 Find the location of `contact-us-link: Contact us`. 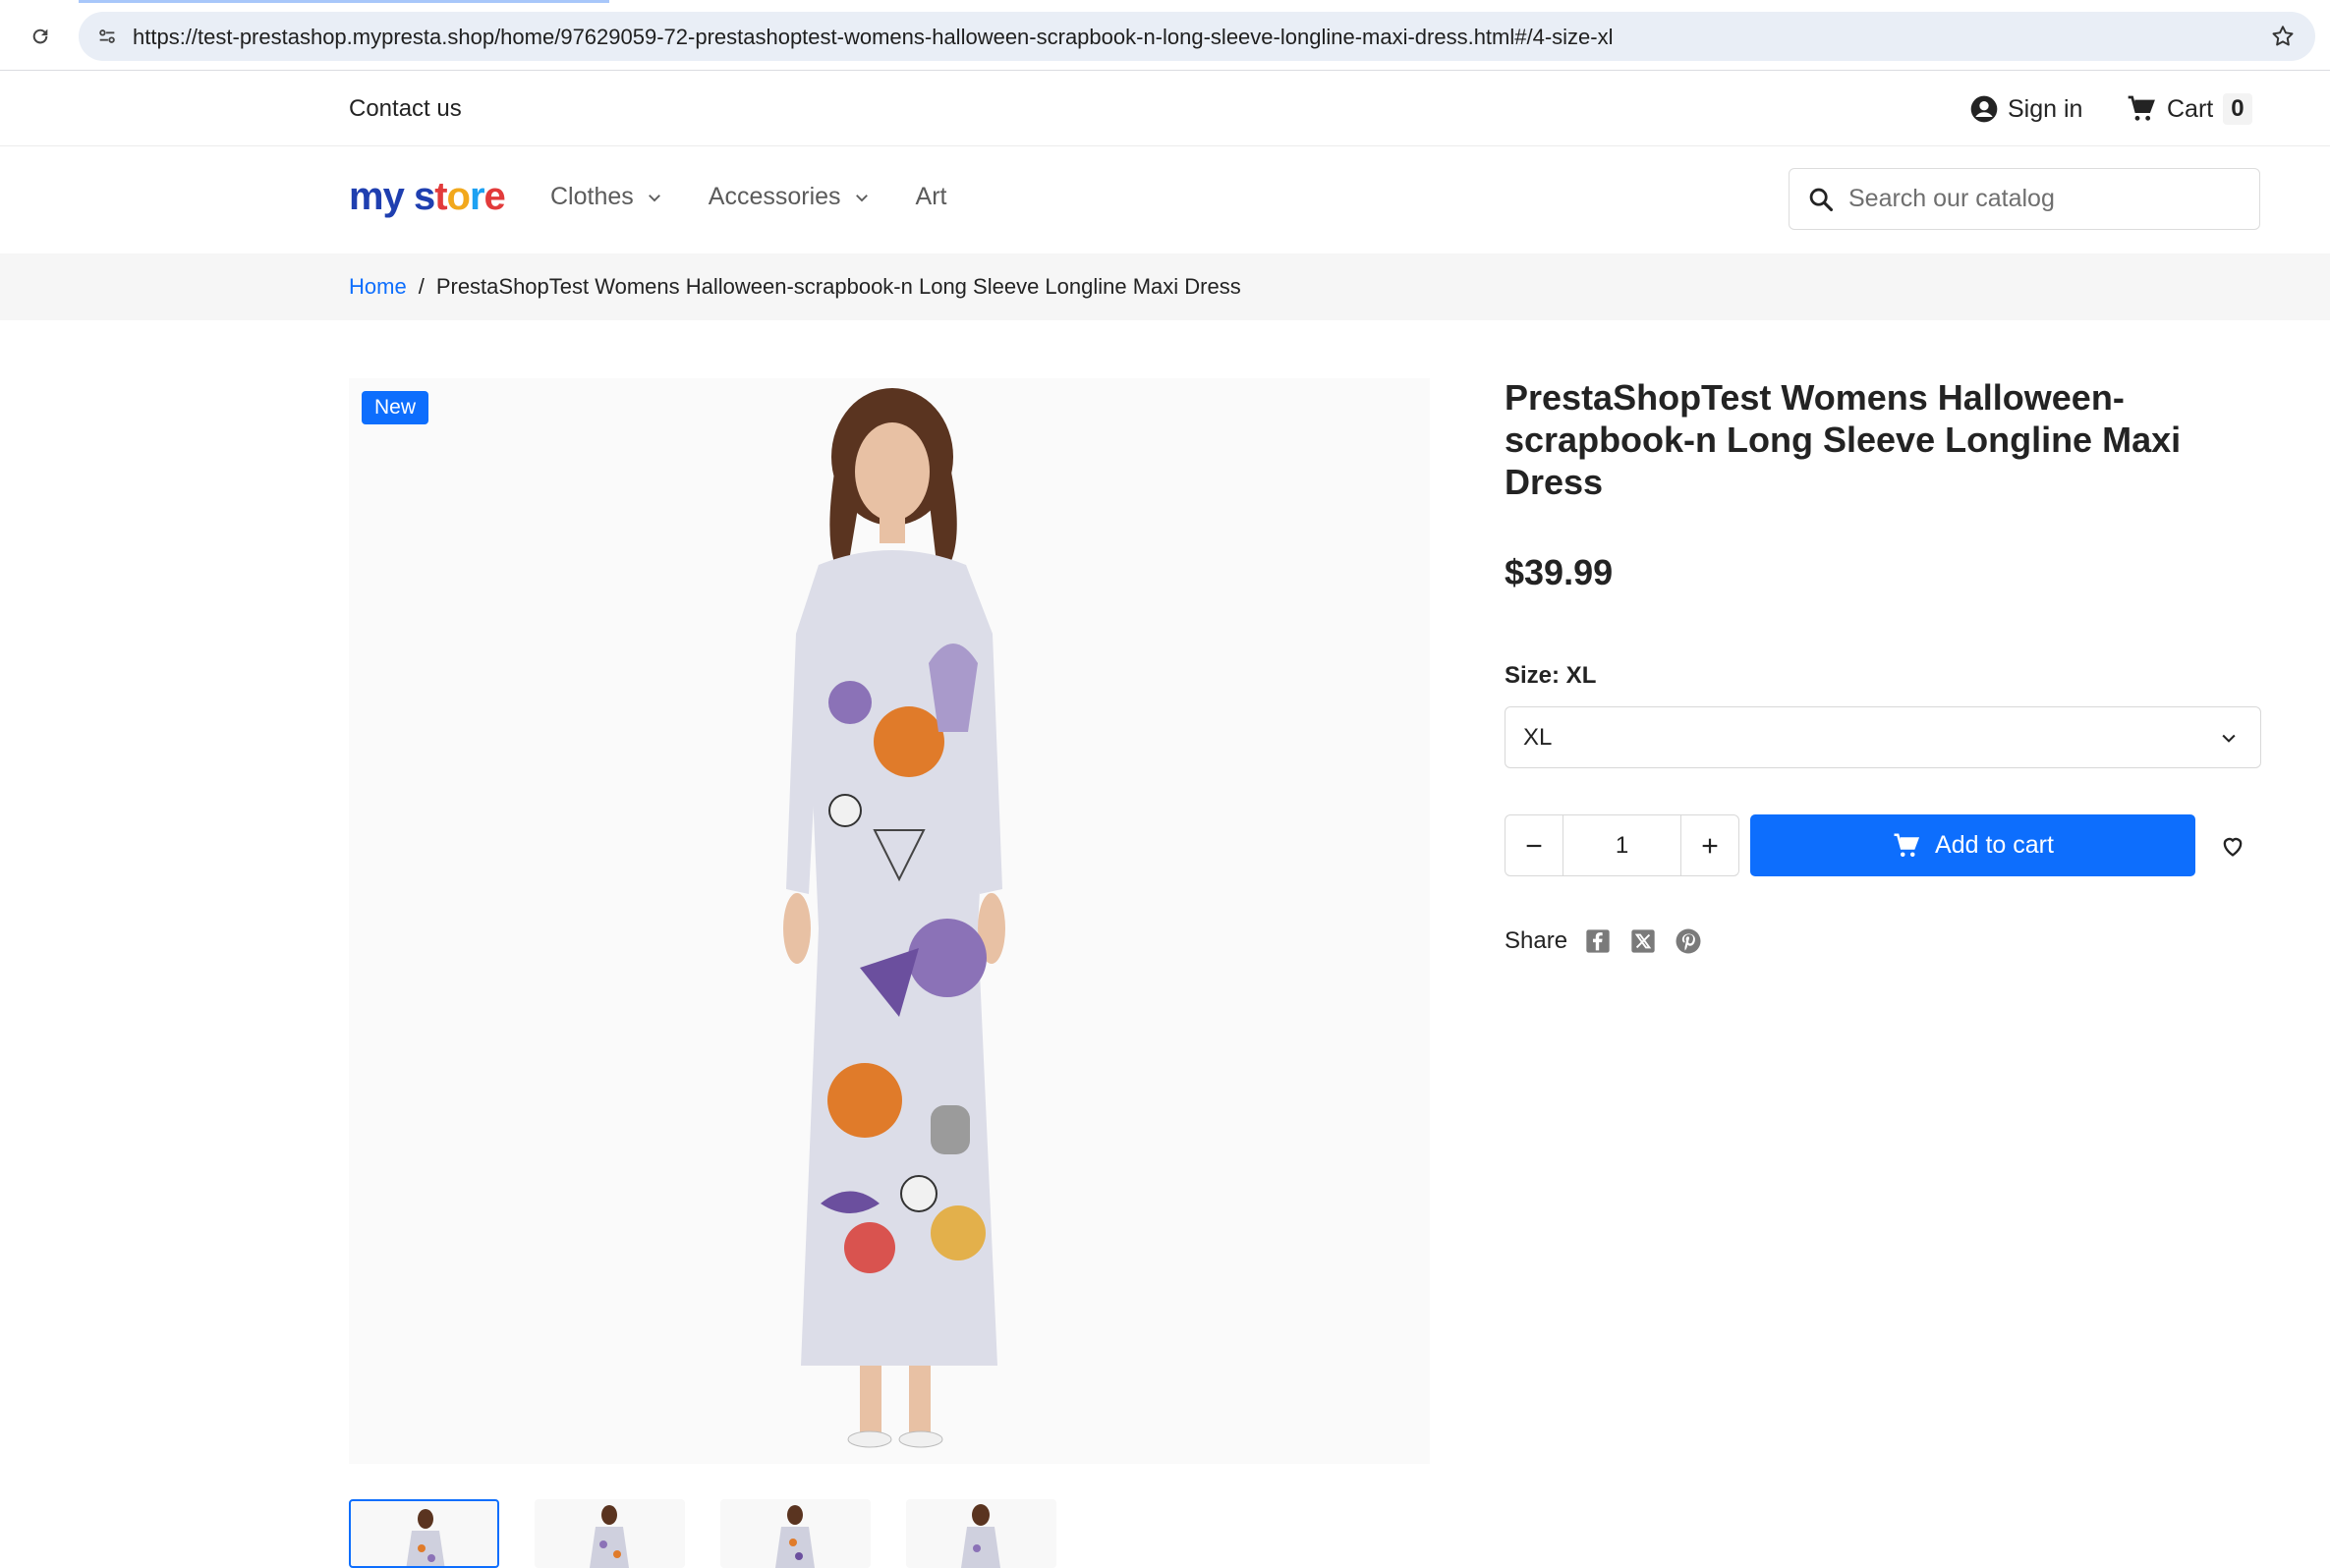

contact-us-link: Contact us is located at coordinates (405, 109).